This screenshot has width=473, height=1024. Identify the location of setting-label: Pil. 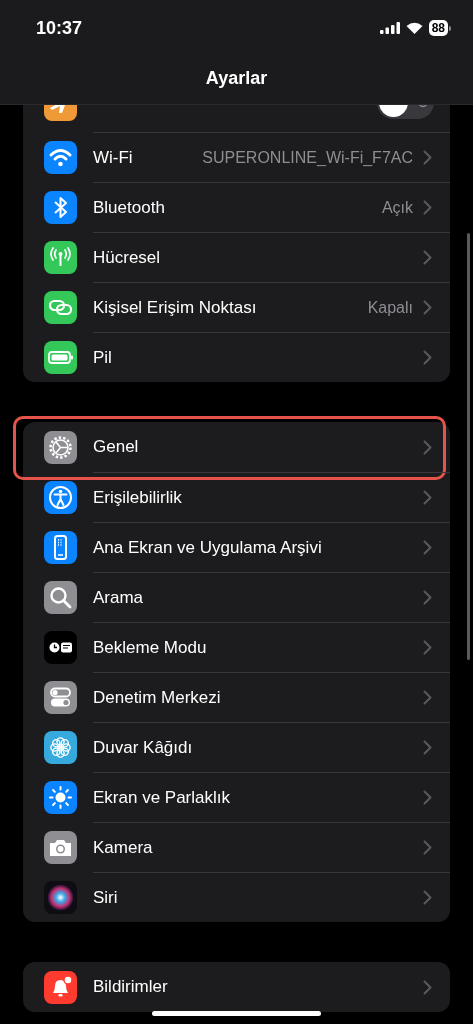
(258, 357).